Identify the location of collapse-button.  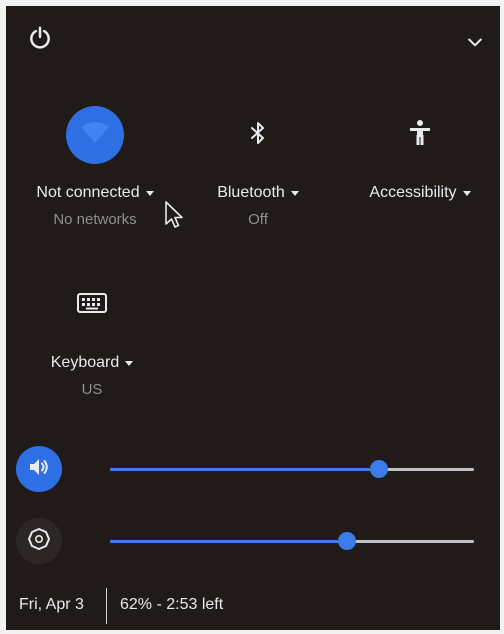
(475, 44).